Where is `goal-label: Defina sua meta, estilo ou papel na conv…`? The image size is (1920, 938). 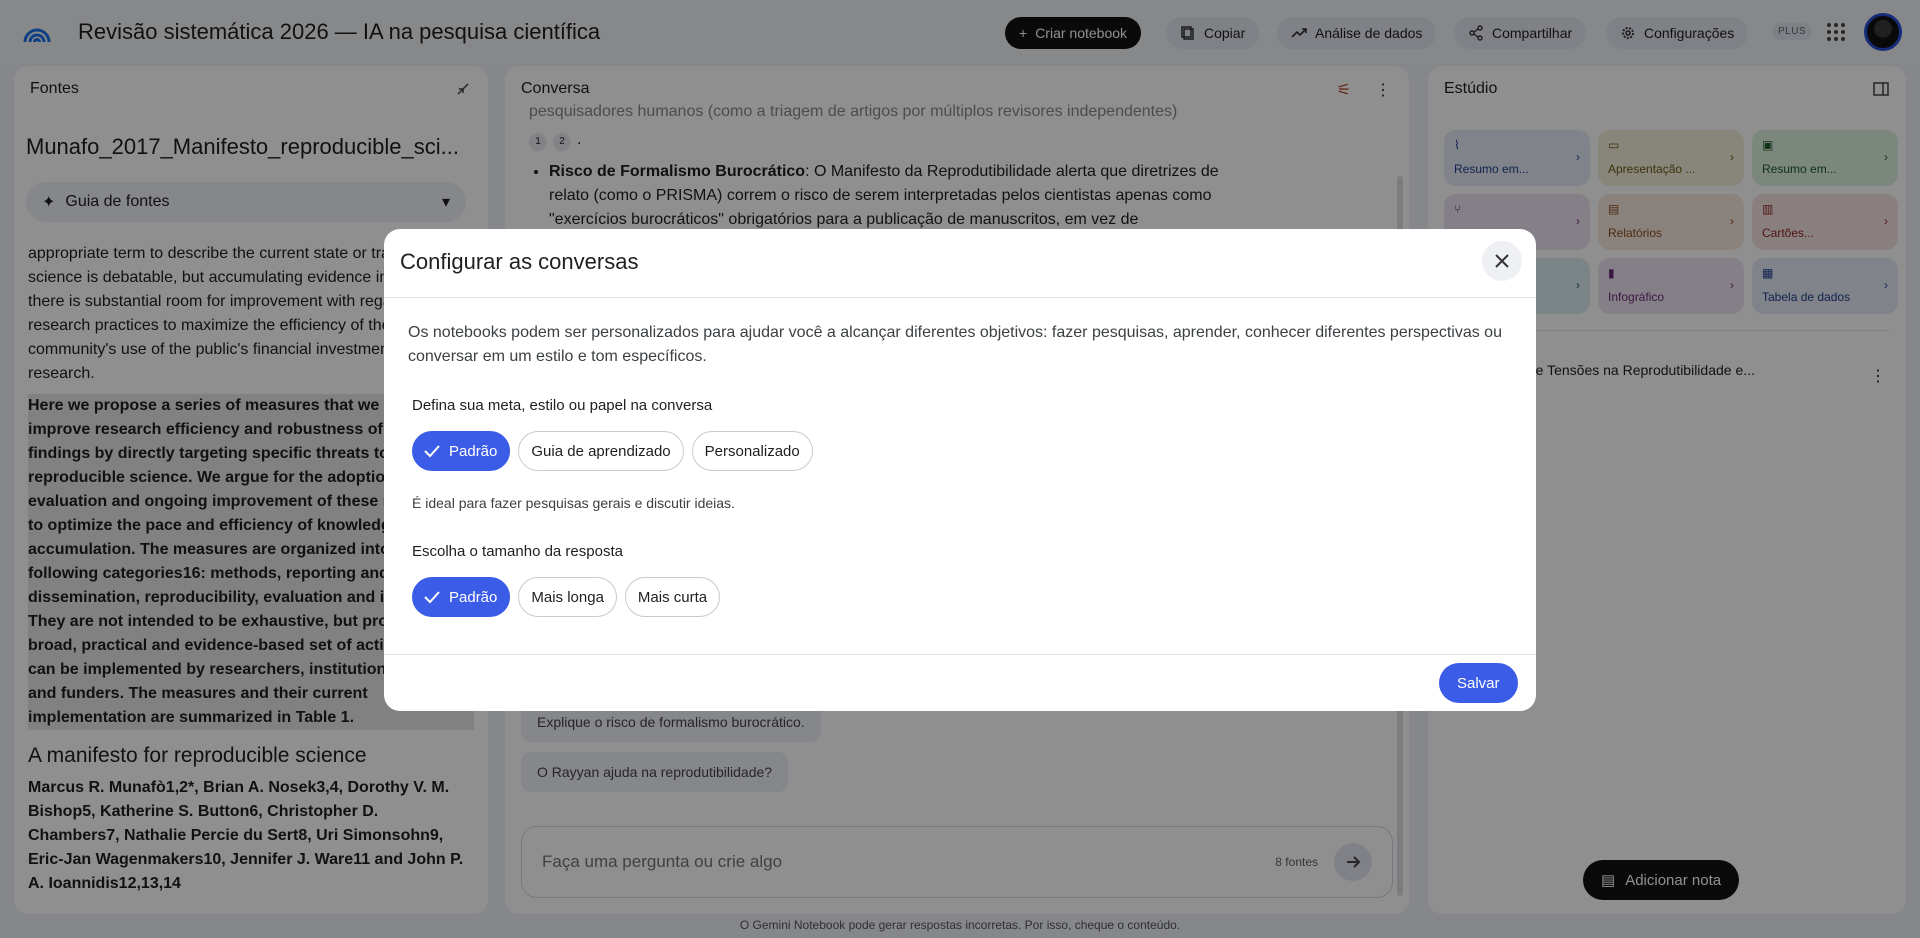 goal-label: Defina sua meta, estilo ou papel na conv… is located at coordinates (562, 405).